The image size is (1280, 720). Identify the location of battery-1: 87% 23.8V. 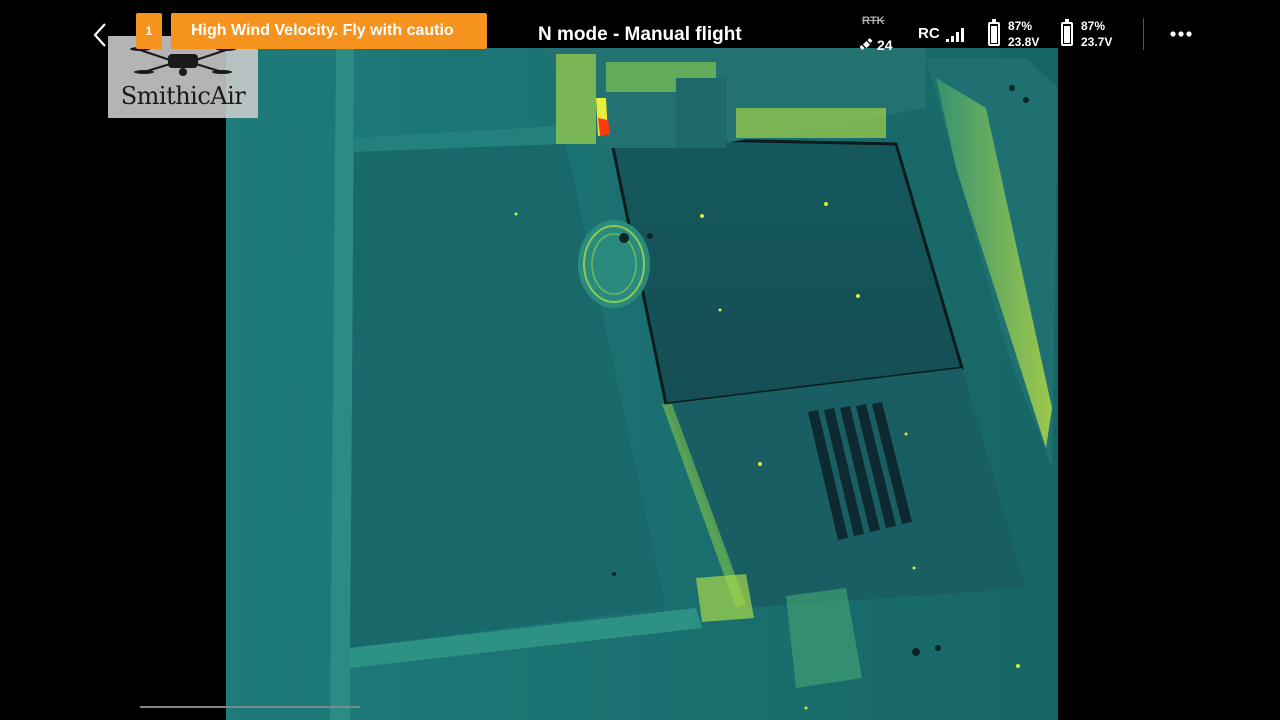
(1013, 34).